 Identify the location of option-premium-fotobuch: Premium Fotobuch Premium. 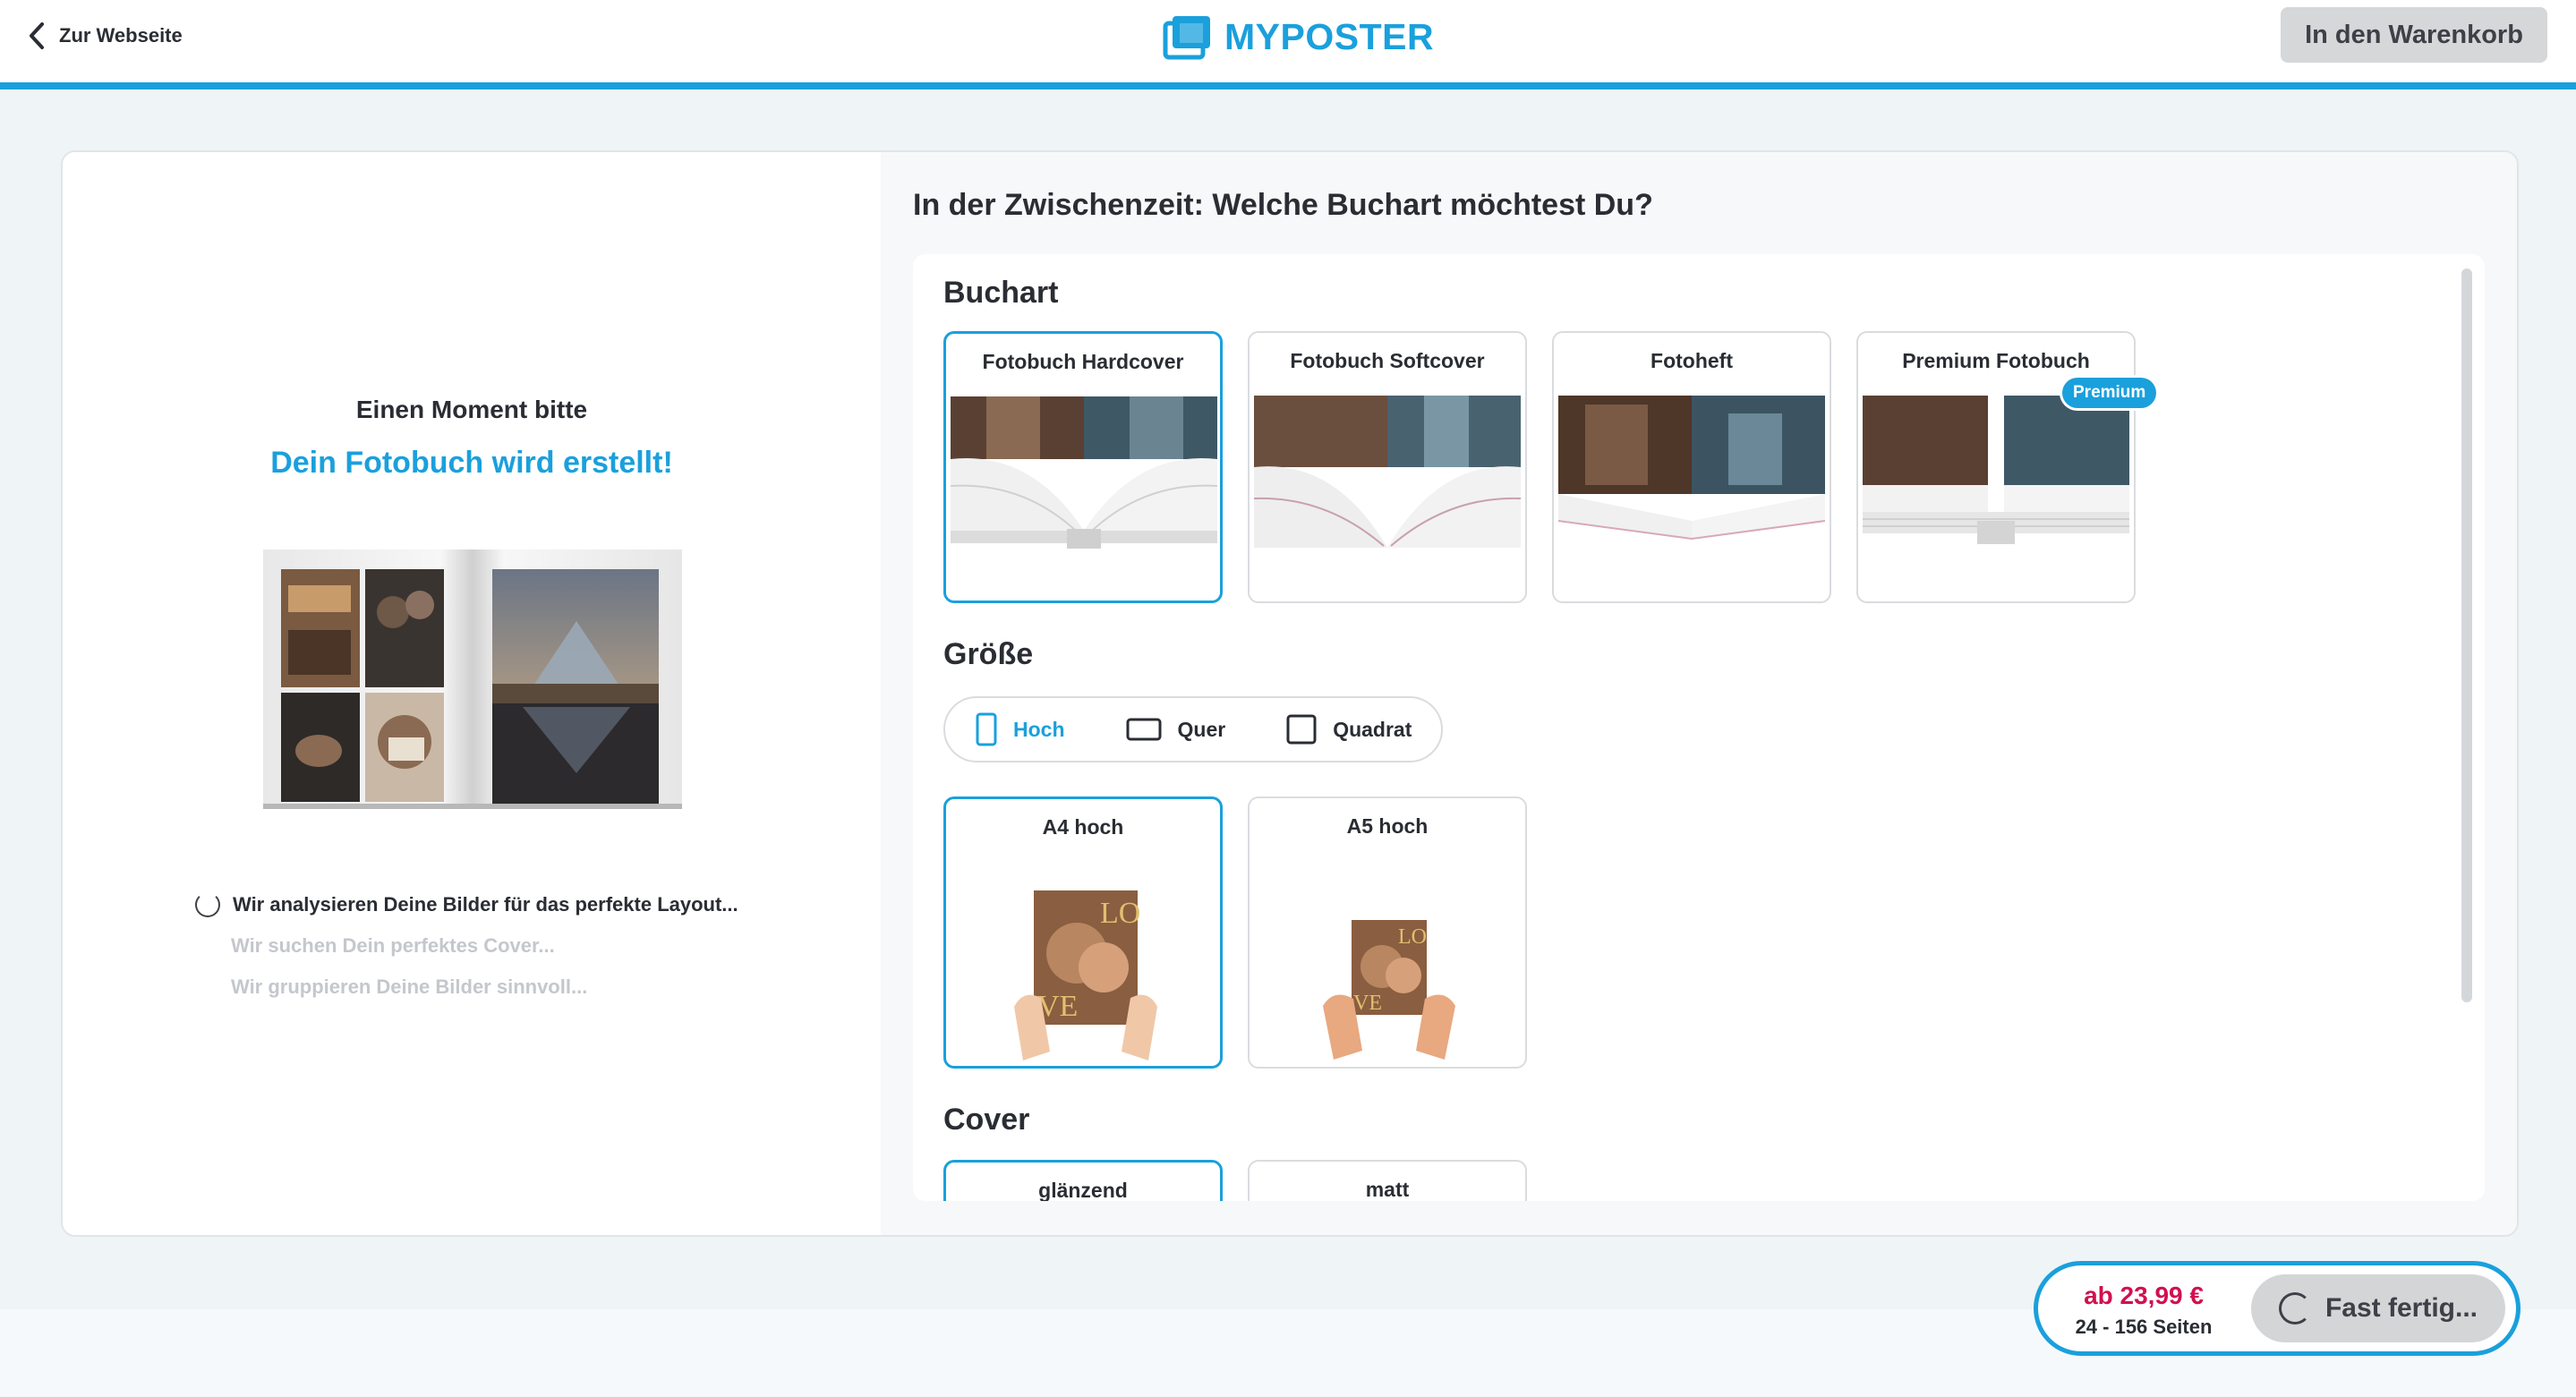
(2006, 467).